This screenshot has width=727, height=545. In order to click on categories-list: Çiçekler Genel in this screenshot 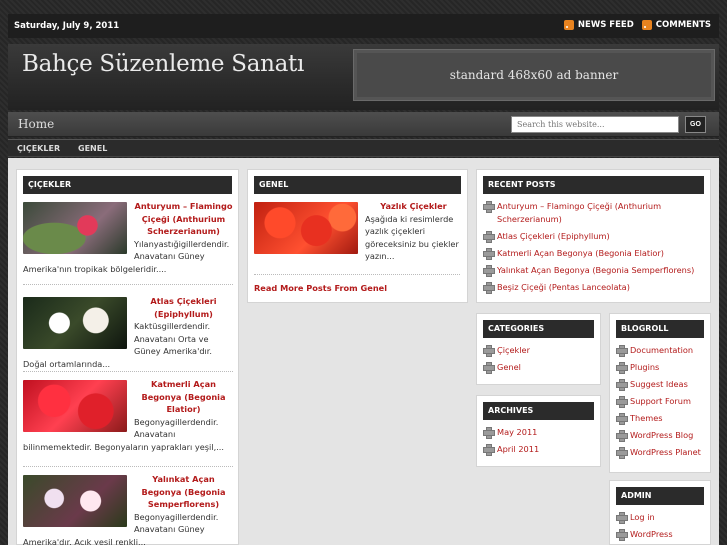, I will do `click(538, 359)`.